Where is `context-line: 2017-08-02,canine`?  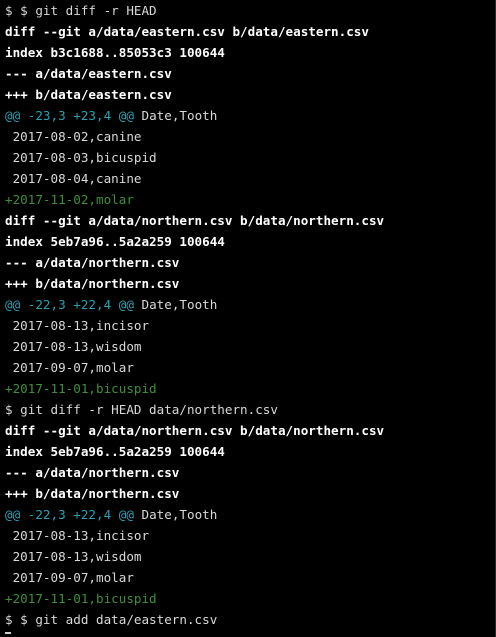
context-line: 2017-08-02,canine is located at coordinates (73, 136).